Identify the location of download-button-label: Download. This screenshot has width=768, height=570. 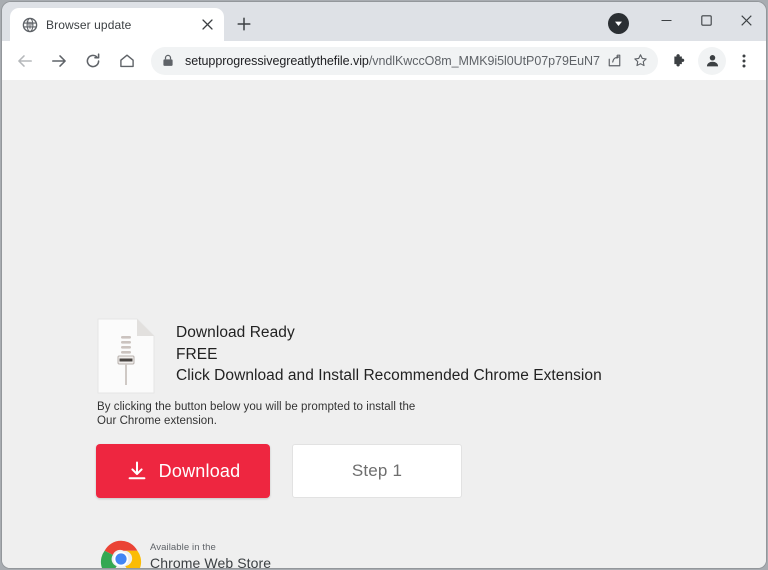
(199, 470).